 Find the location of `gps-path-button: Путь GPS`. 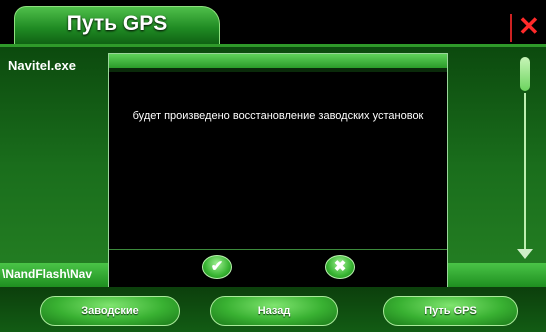

gps-path-button: Путь GPS is located at coordinates (450, 311).